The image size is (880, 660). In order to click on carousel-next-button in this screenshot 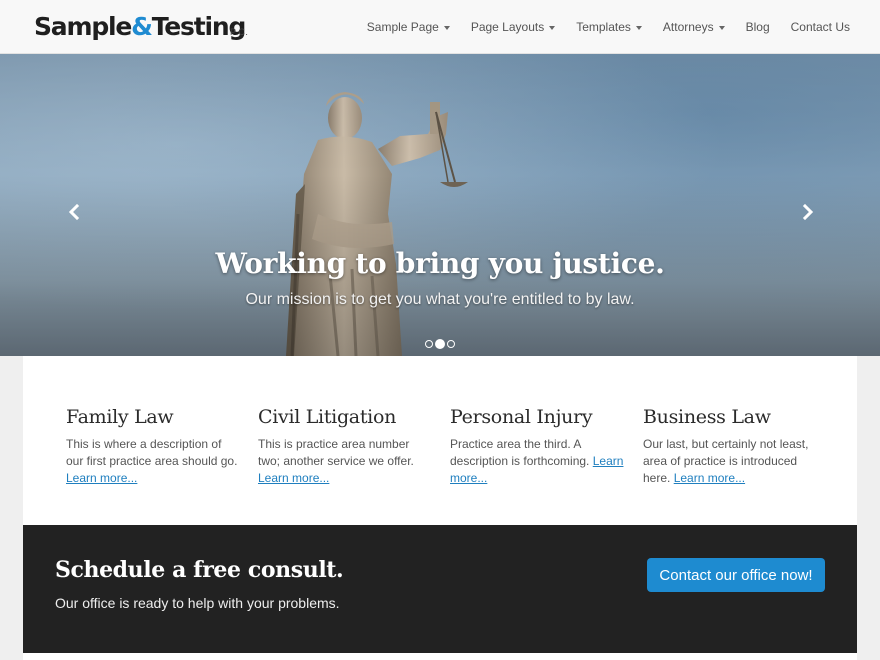, I will do `click(808, 212)`.